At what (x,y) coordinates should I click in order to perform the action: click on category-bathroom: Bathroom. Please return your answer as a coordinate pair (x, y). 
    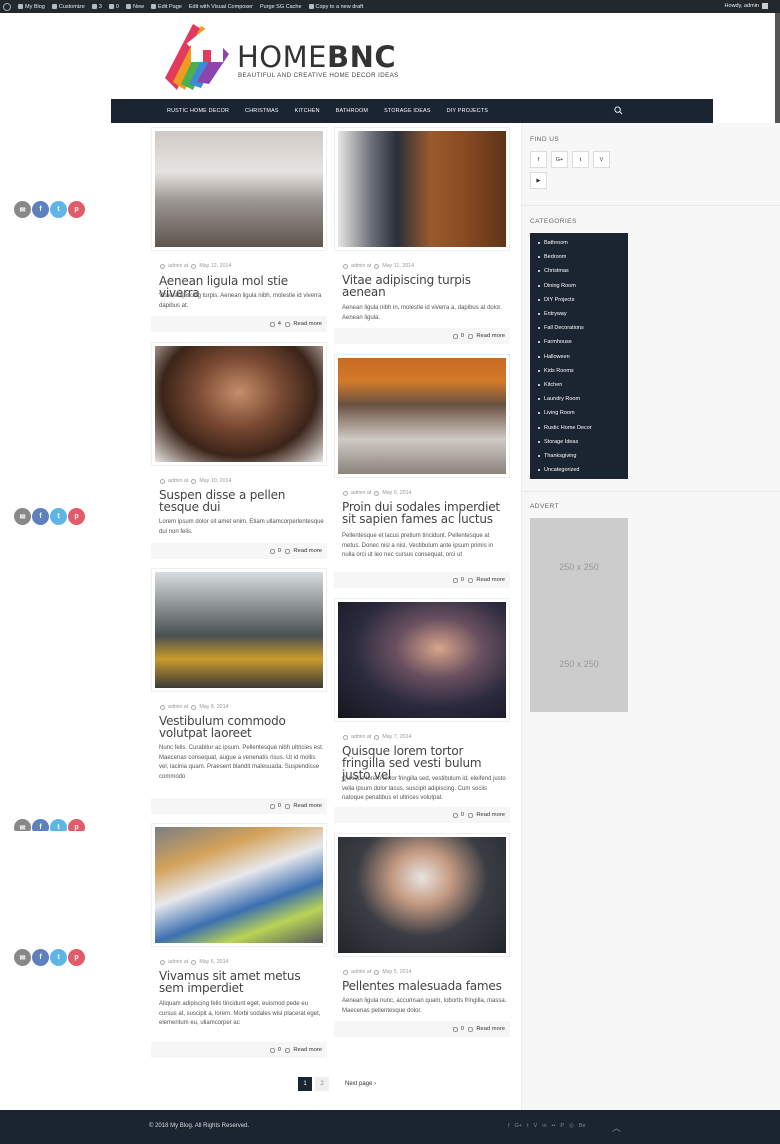
    Looking at the image, I should click on (579, 243).